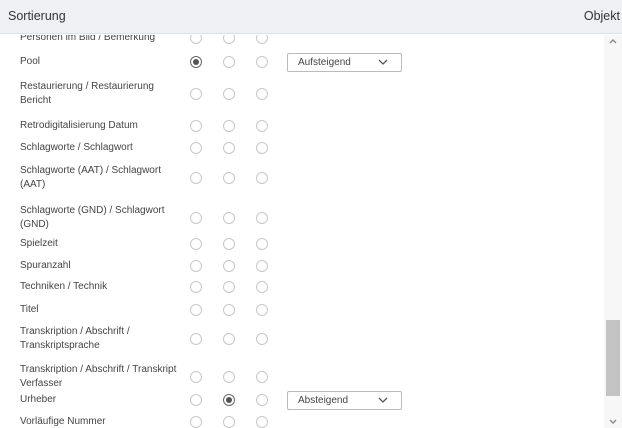 This screenshot has width=622, height=428. What do you see at coordinates (302, 218) in the screenshot?
I see `sort-row: Schlagworte (GND) / Schlagwort (GND)` at bounding box center [302, 218].